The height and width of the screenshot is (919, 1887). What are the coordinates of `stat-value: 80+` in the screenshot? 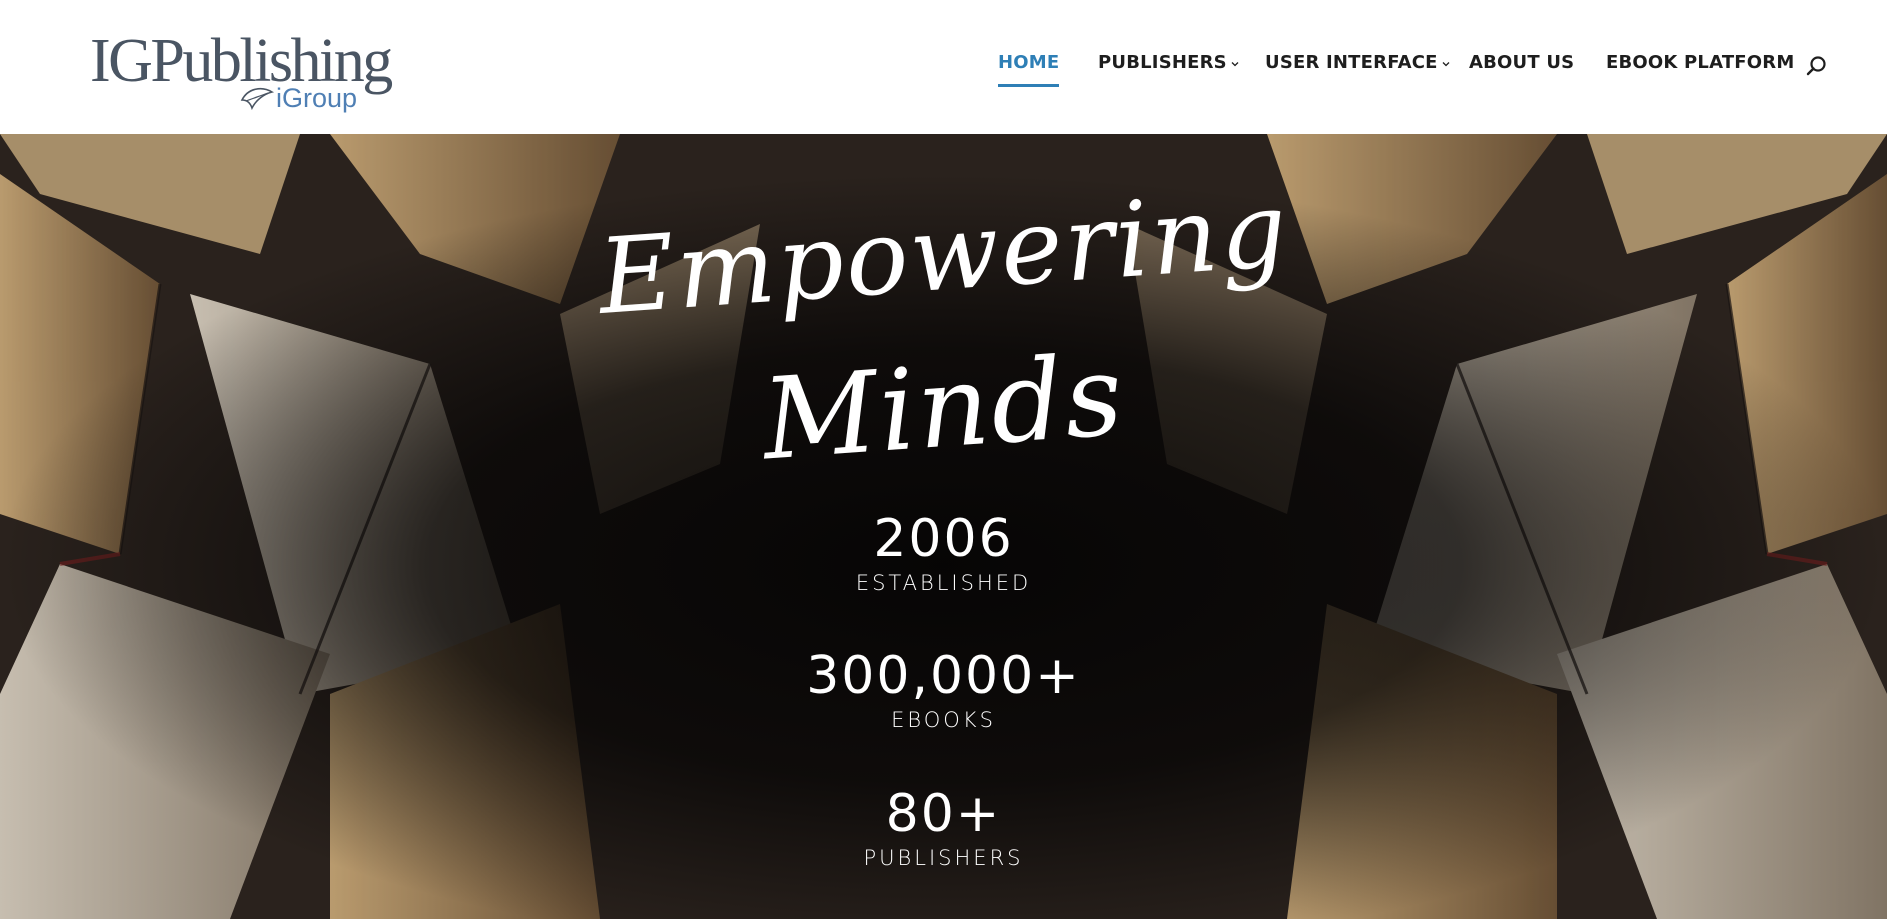 It's located at (943, 814).